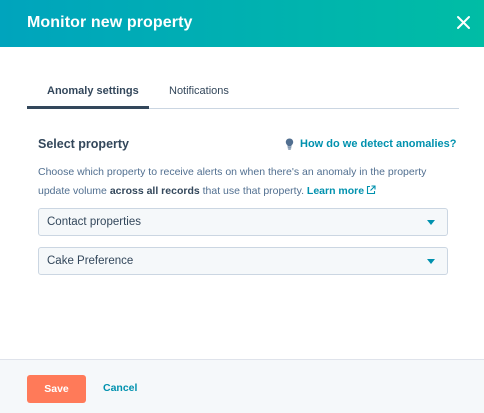 This screenshot has width=484, height=413. Describe the element at coordinates (93, 91) in the screenshot. I see `tab-anomaly-settings: Anomaly settings` at that location.